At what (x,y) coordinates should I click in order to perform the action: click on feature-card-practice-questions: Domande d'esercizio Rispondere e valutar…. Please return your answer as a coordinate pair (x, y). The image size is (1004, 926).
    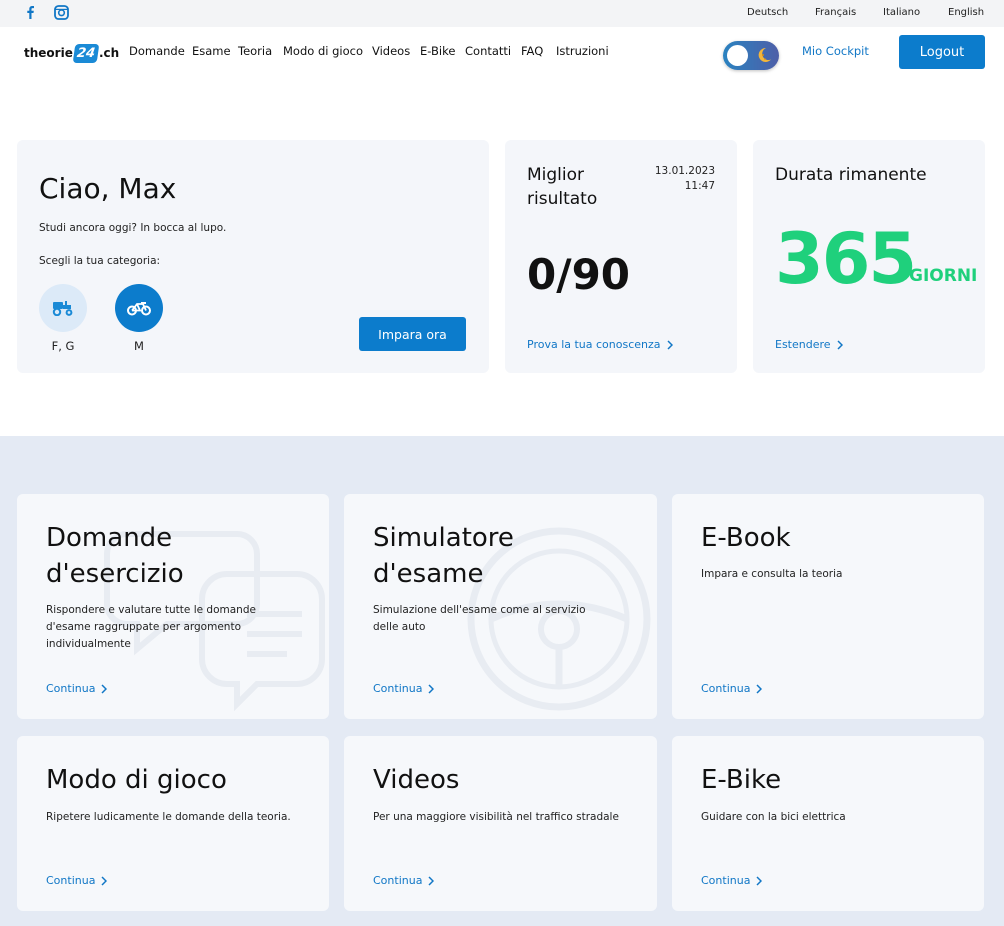
    Looking at the image, I should click on (173, 606).